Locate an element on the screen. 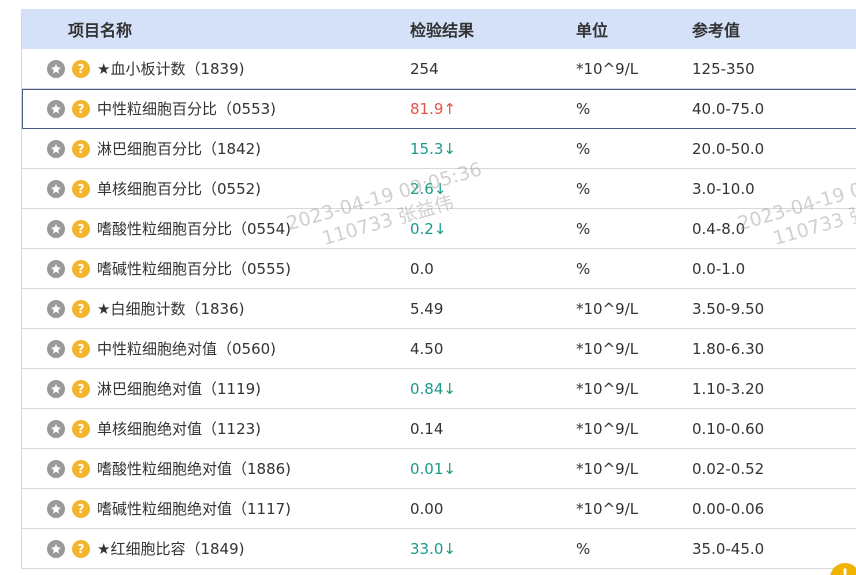 The width and height of the screenshot is (856, 575). test-name: 嗜酸性粒细胞百分比（0554) is located at coordinates (194, 229).